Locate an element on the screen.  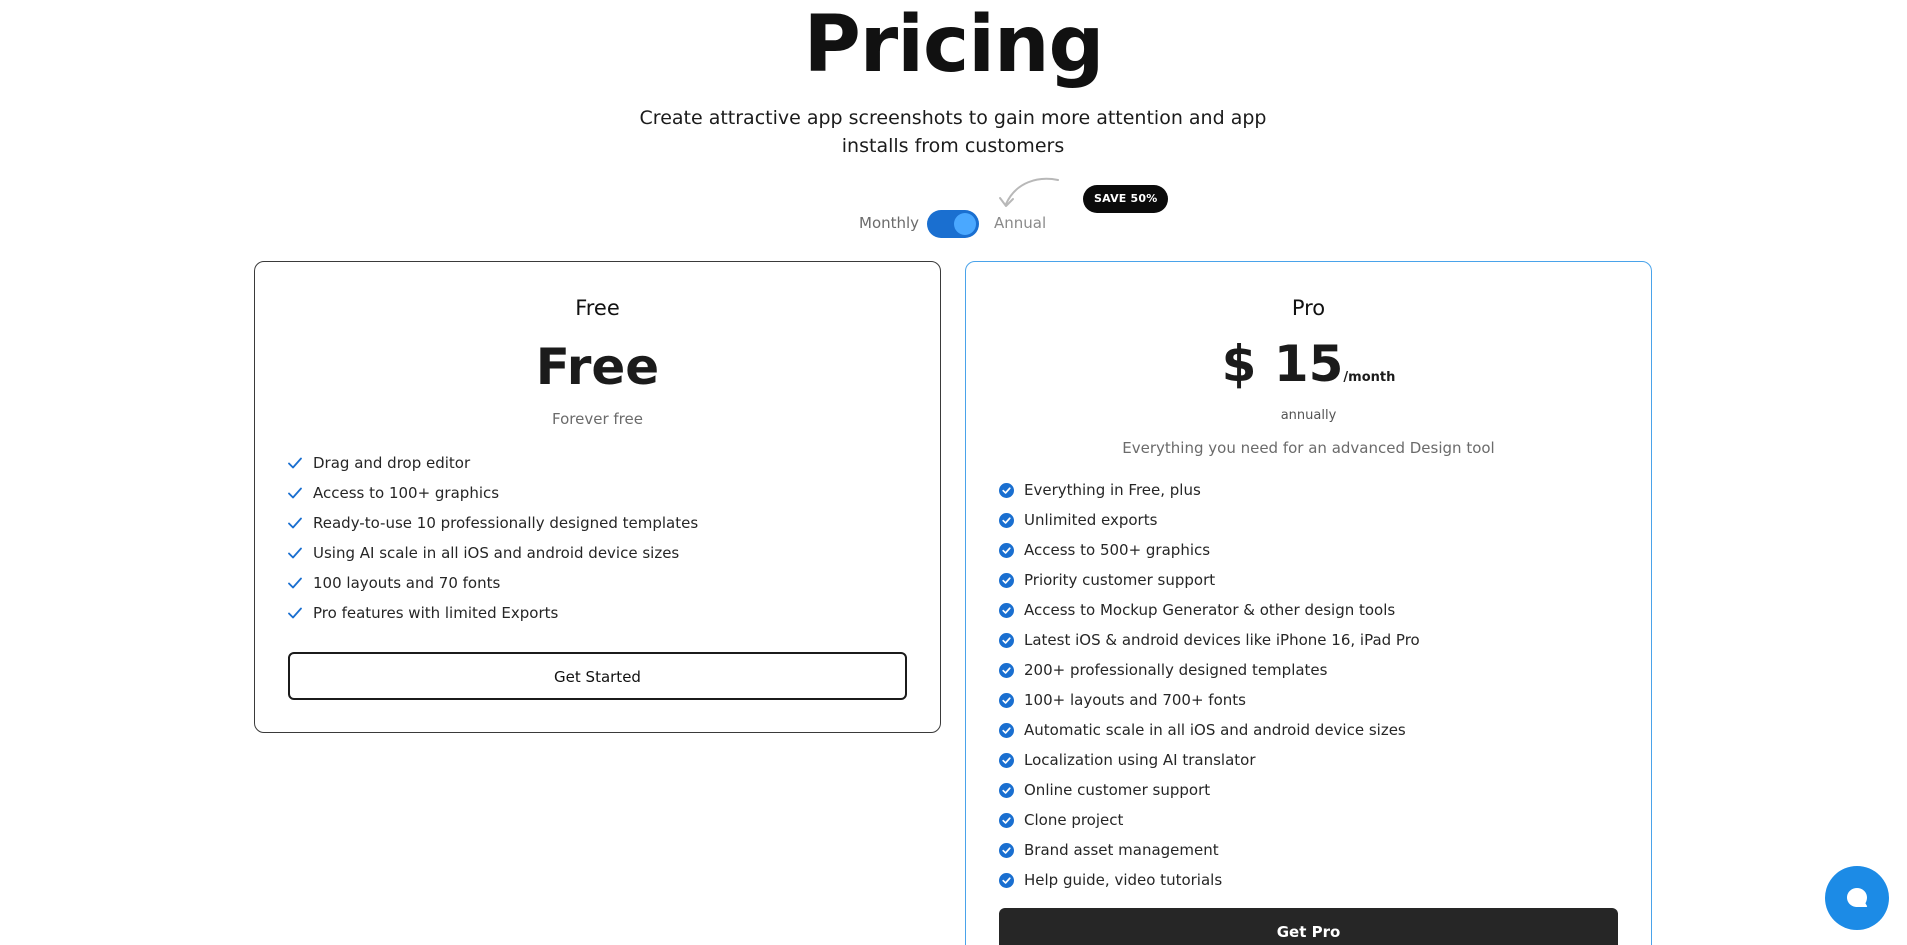
feature-label: Unlimited exports is located at coordinates (1091, 520).